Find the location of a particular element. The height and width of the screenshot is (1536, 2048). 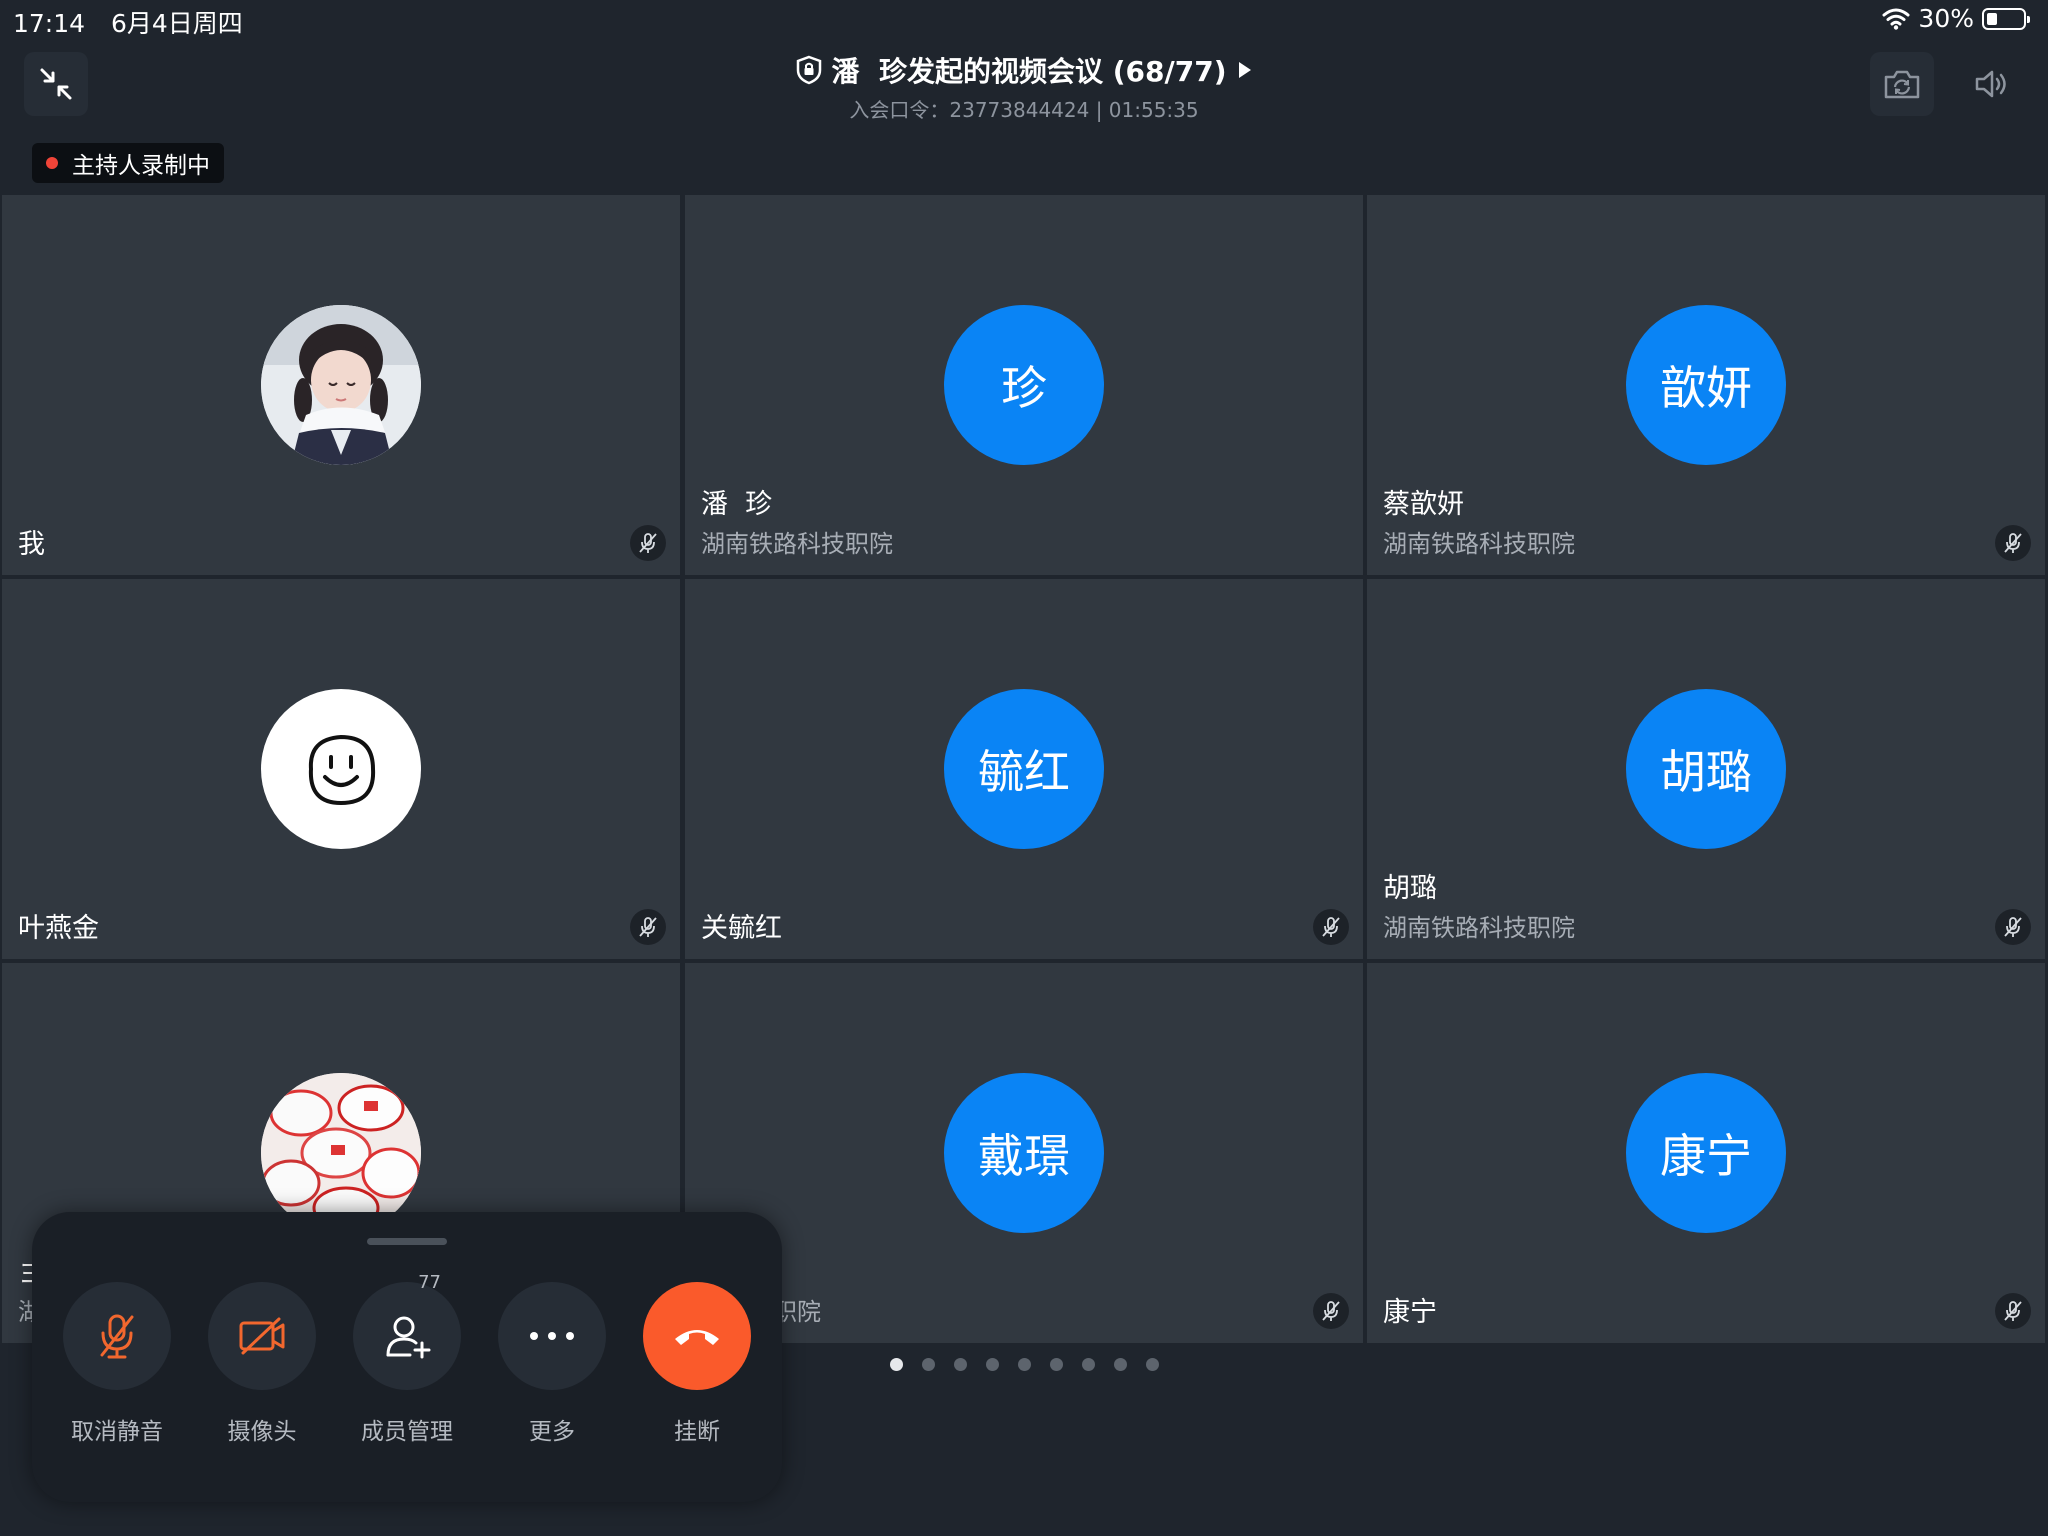

battery-tip is located at coordinates (2028, 19).